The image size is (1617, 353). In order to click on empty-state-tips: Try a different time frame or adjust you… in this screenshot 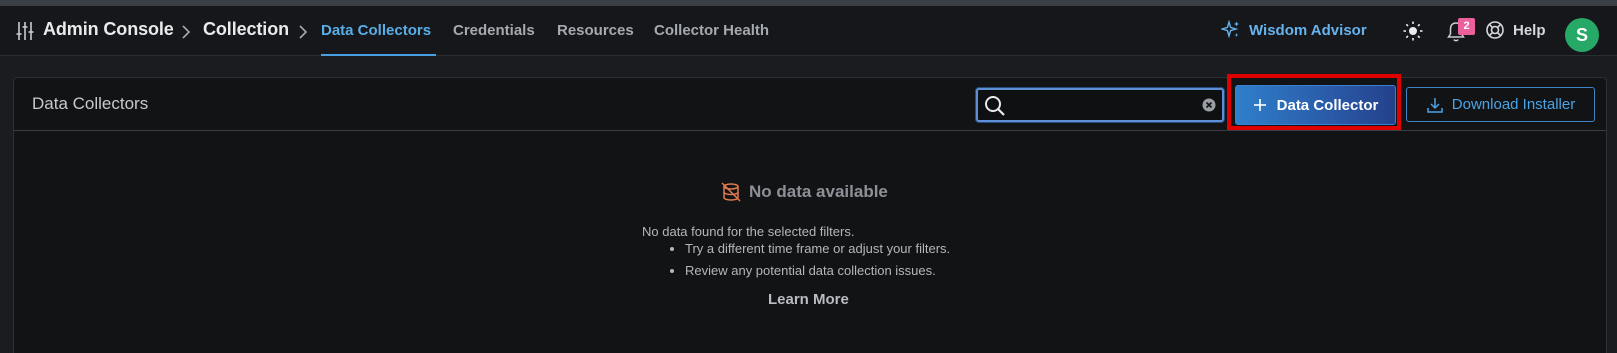, I will do `click(809, 260)`.